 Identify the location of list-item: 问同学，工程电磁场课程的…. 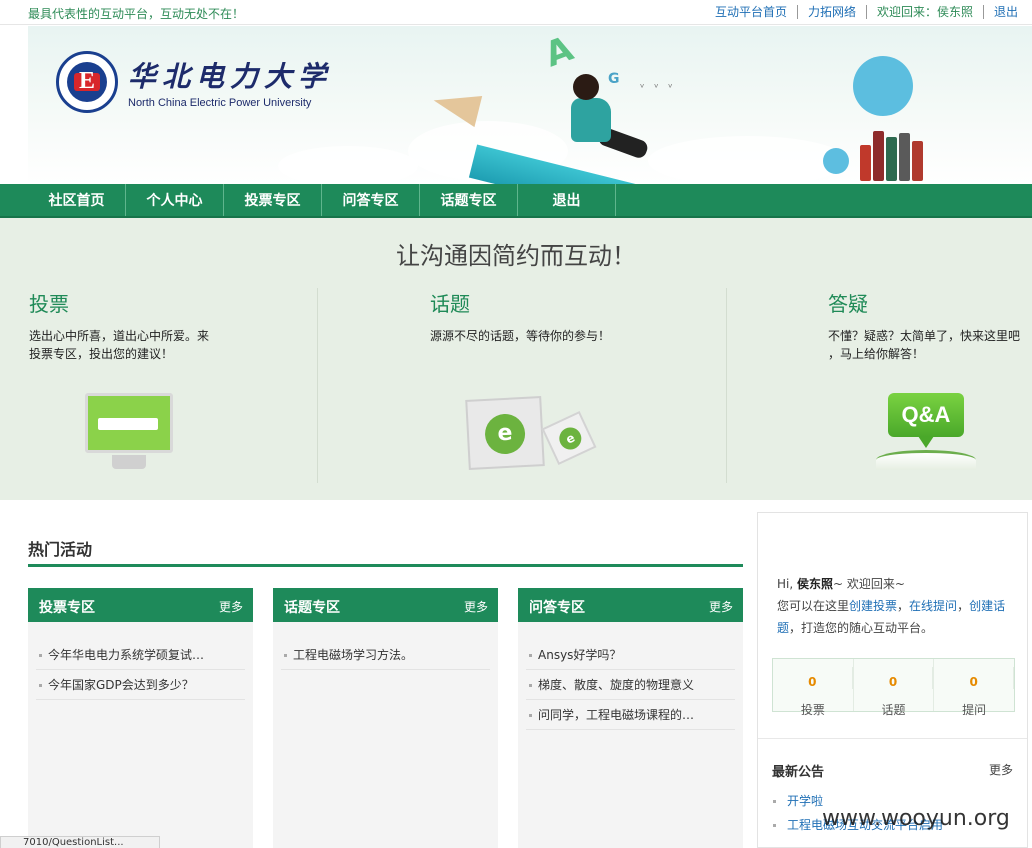
(630, 715).